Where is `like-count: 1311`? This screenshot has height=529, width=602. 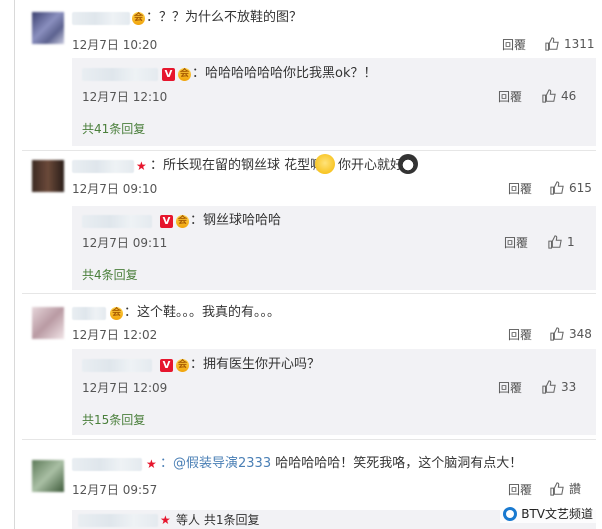 like-count: 1311 is located at coordinates (579, 44).